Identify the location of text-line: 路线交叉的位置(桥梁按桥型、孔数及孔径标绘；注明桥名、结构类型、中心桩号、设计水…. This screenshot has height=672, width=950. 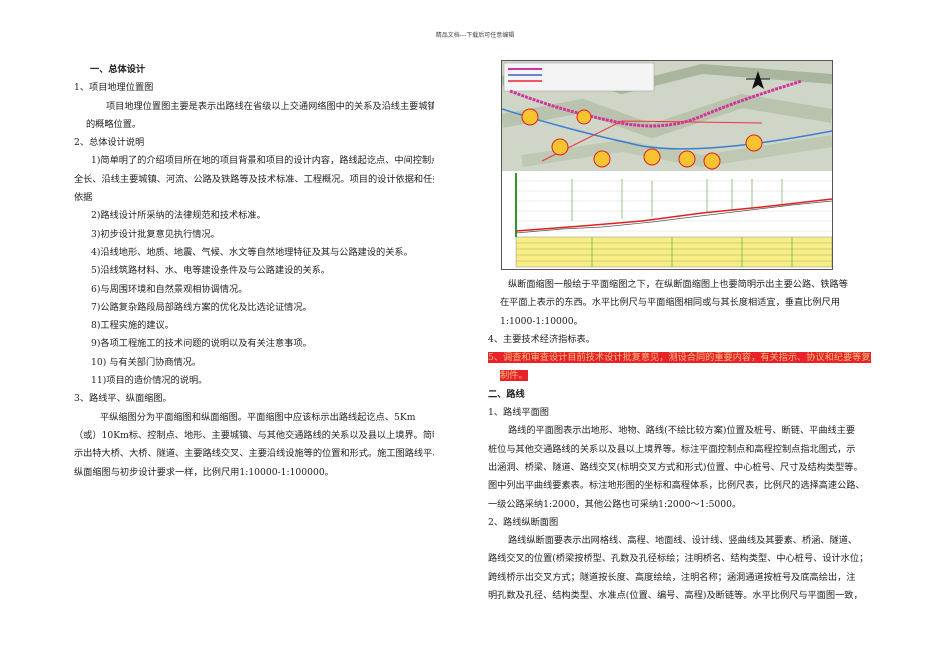
(684, 559).